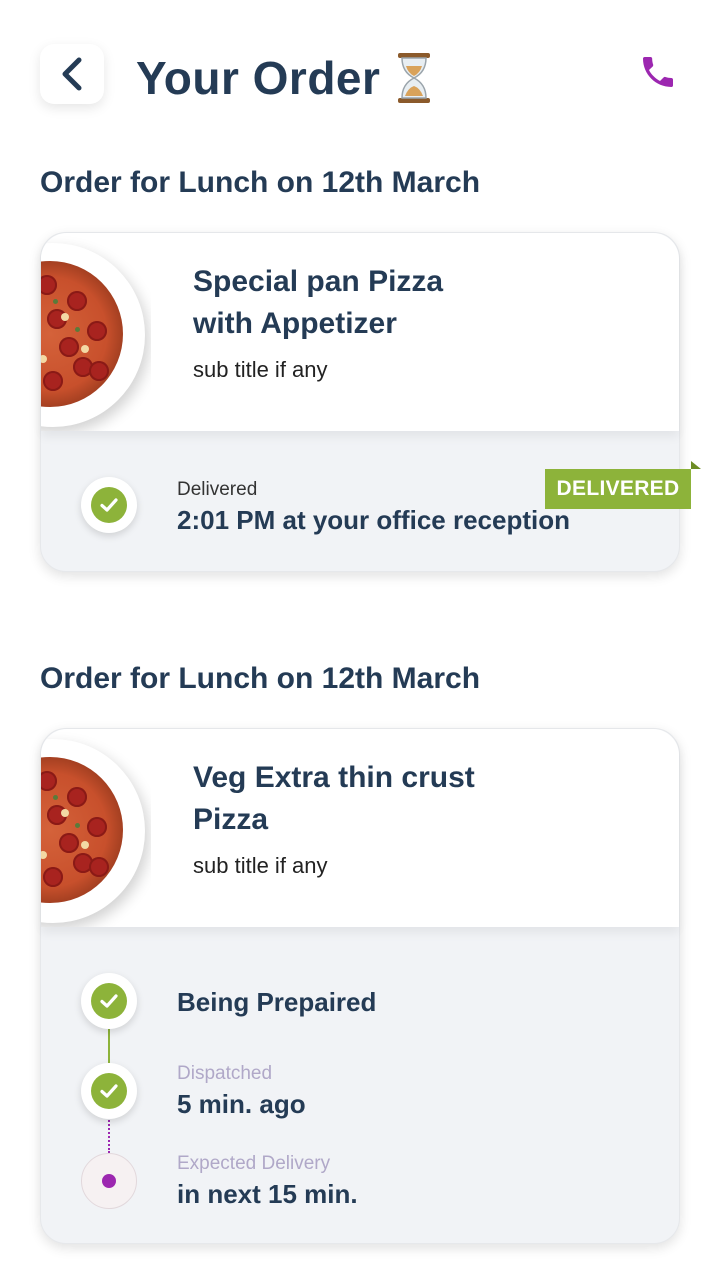  I want to click on page-title-text: Your Order, so click(258, 78).